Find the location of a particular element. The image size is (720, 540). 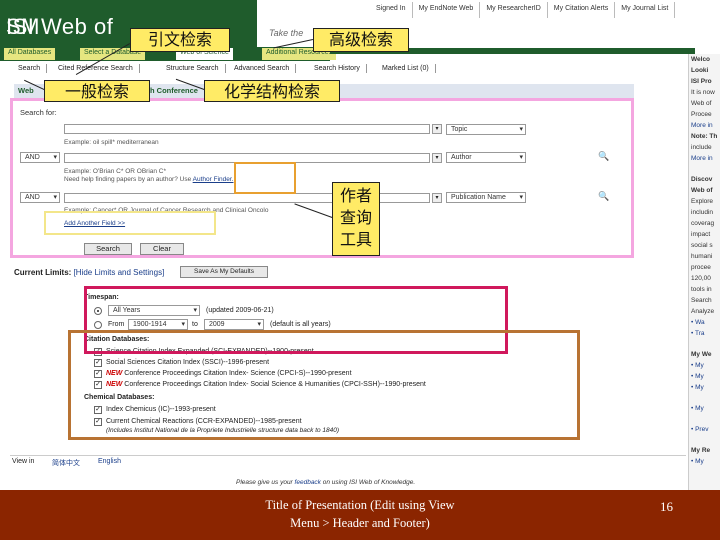

callout-advanced: 高级检索 is located at coordinates (361, 40).